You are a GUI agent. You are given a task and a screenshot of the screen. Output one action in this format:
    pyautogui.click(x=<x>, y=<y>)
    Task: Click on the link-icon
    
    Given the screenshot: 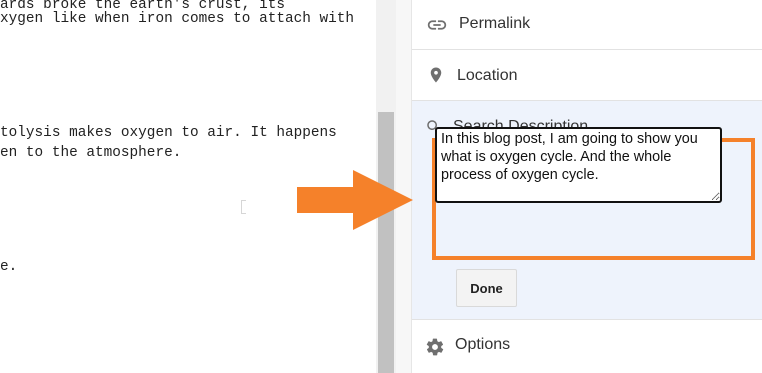 What is the action you would take?
    pyautogui.click(x=437, y=24)
    